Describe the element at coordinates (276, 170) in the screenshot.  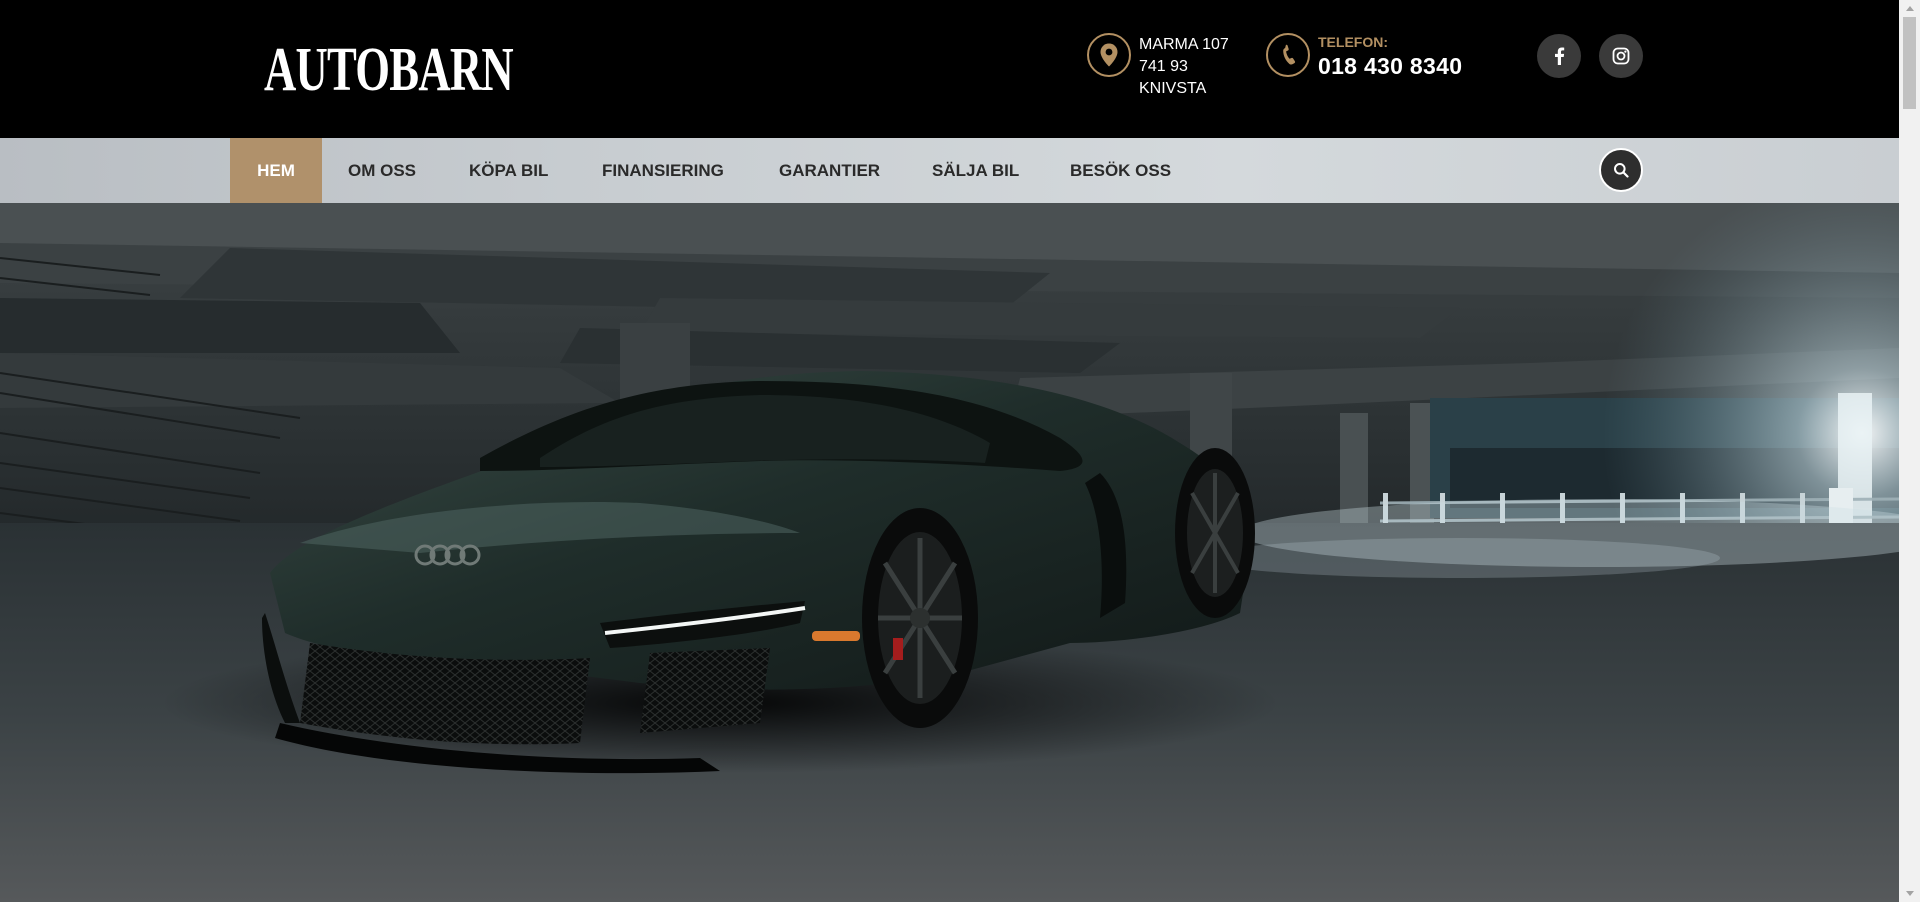
I see `nav-item-hem: HEM` at that location.